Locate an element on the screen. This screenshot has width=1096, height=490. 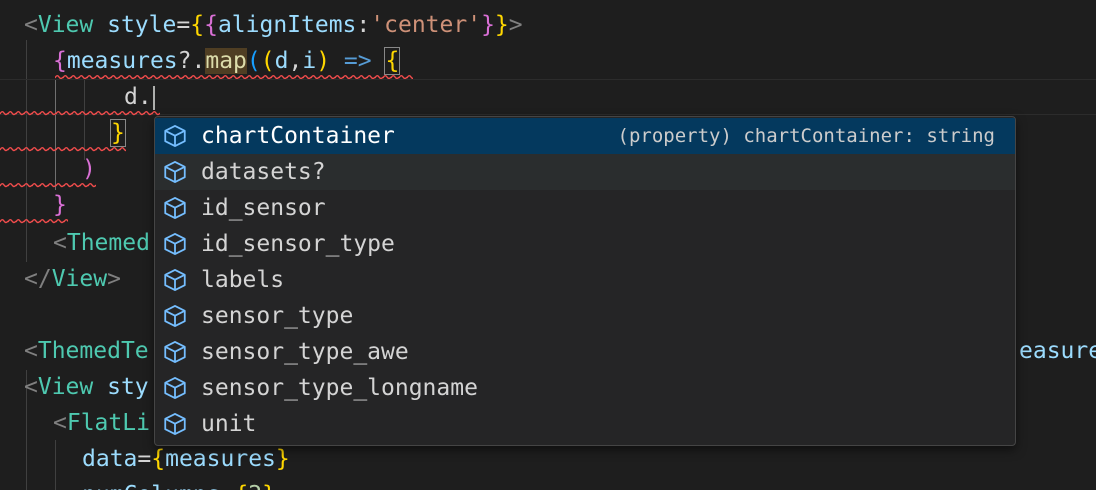
suggestion-label: id_sensor_type is located at coordinates (298, 244).